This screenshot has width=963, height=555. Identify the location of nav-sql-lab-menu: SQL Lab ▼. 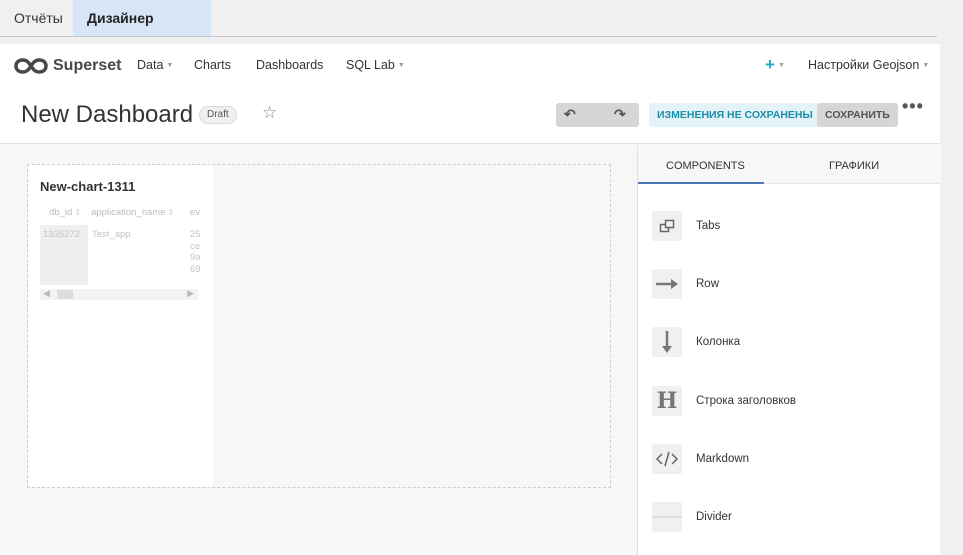
(375, 65).